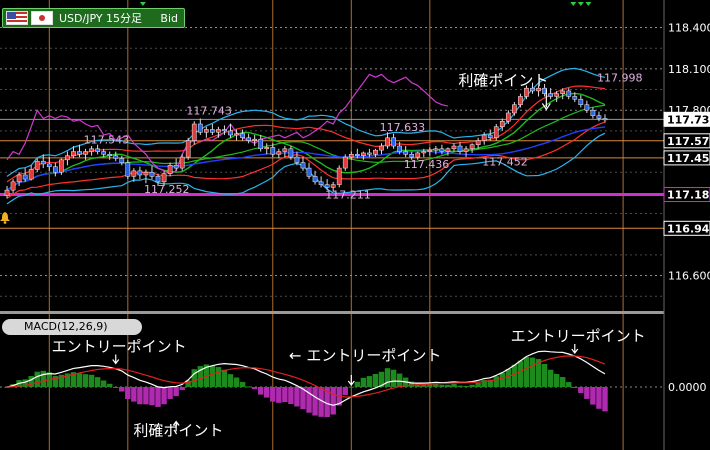 This screenshot has width=710, height=450. What do you see at coordinates (72, 327) in the screenshot?
I see `macd-indicator-tab: MACD(12,26,9)` at bounding box center [72, 327].